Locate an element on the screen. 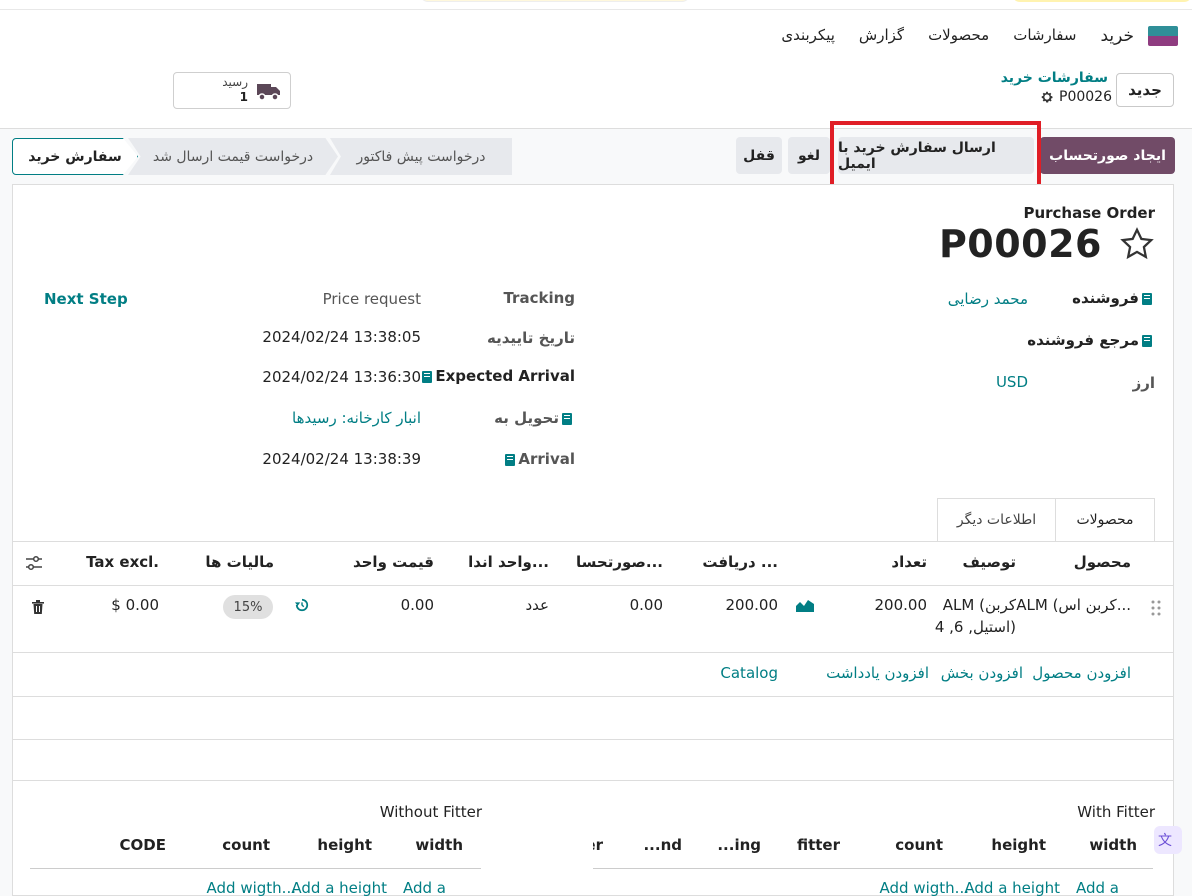 The width and height of the screenshot is (1192, 896). without-add-width-link: Add a is located at coordinates (424, 887).